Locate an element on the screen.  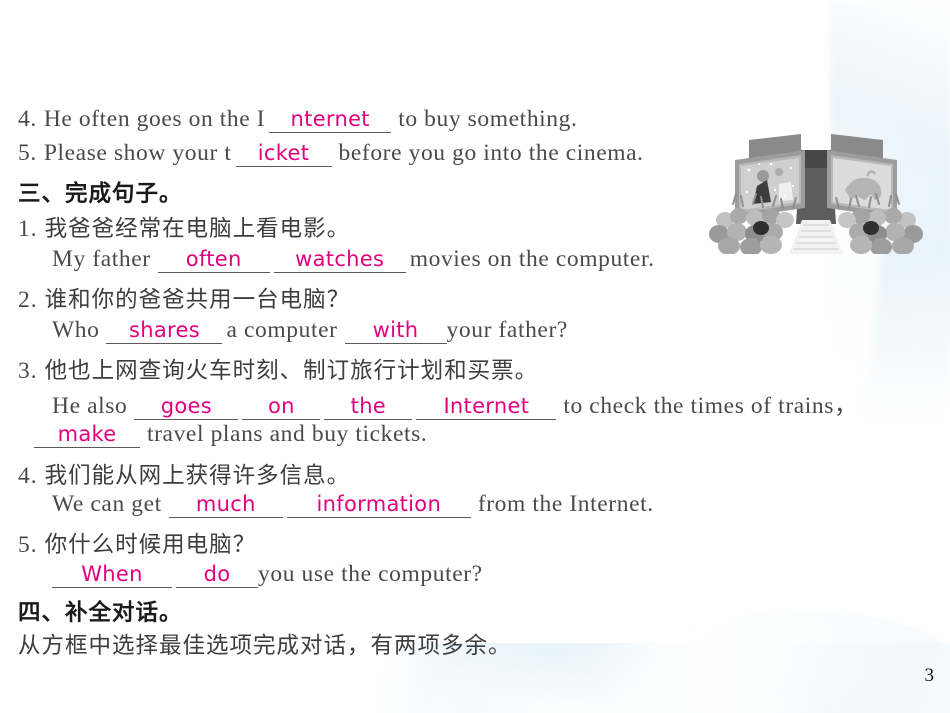
answer-blank: watches is located at coordinates (339, 260).